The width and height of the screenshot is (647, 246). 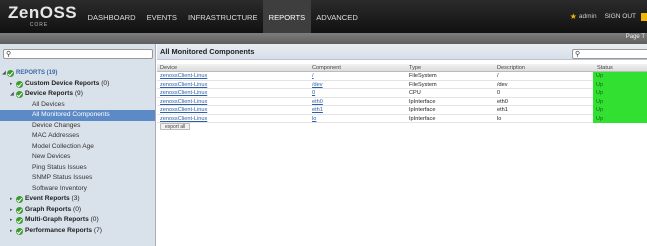 What do you see at coordinates (168, 68) in the screenshot?
I see `column-header-device: Device` at bounding box center [168, 68].